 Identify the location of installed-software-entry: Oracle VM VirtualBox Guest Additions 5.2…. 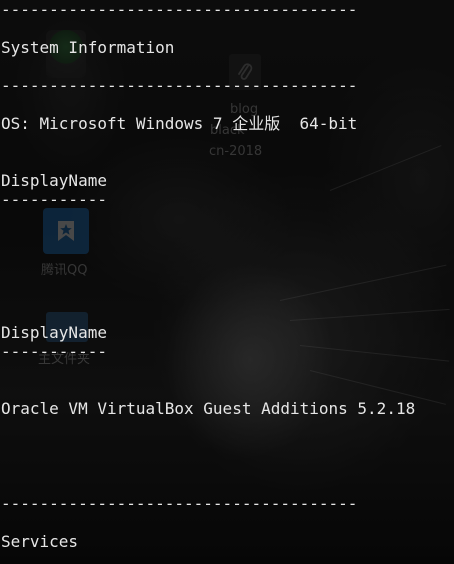
(208, 408).